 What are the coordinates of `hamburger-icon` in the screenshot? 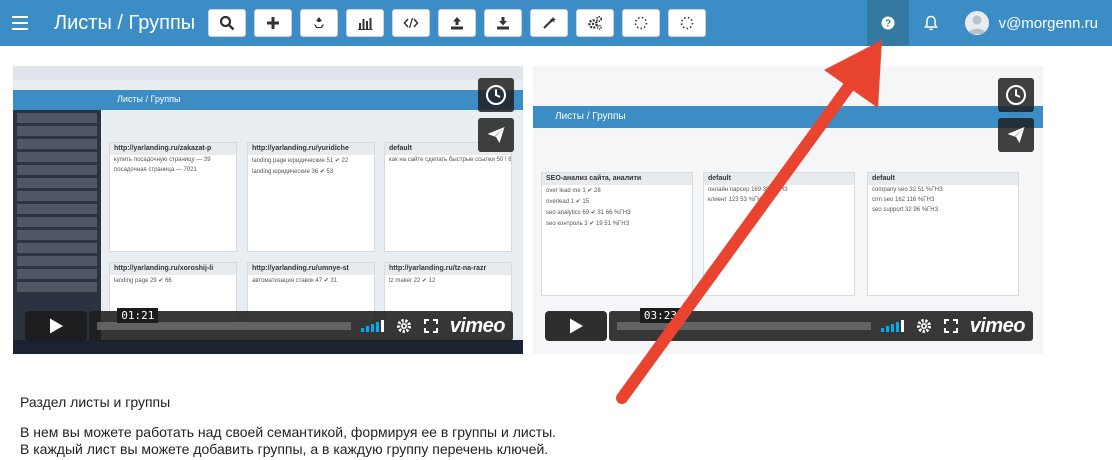 It's located at (20, 23).